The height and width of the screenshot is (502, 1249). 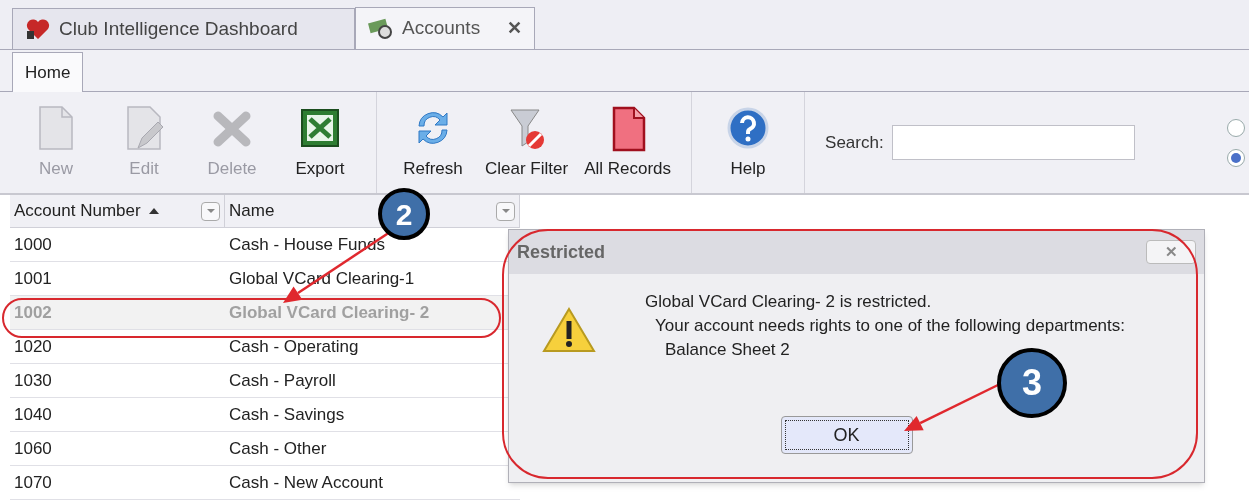 What do you see at coordinates (381, 28) in the screenshot?
I see `money-icon` at bounding box center [381, 28].